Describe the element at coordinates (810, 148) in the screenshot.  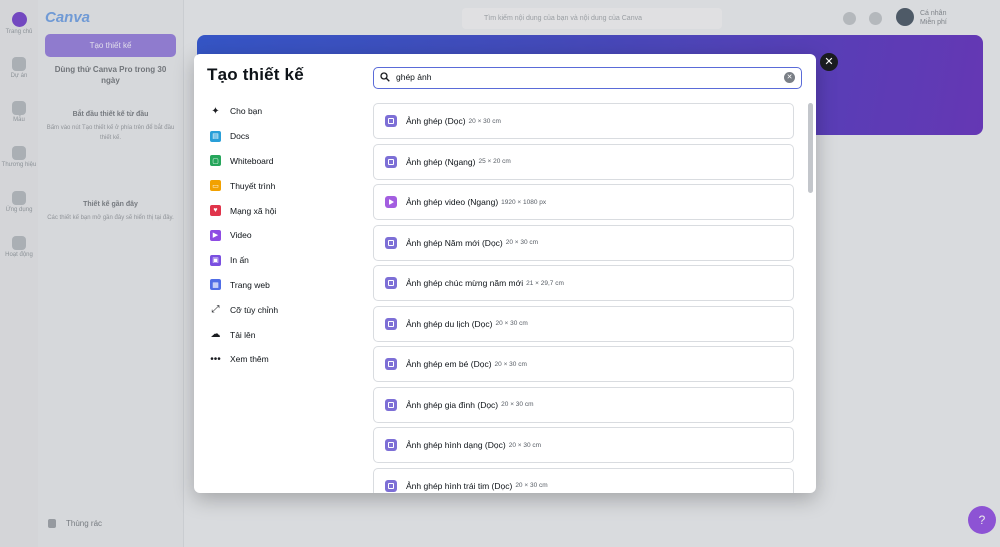
I see `results-scrollbar` at that location.